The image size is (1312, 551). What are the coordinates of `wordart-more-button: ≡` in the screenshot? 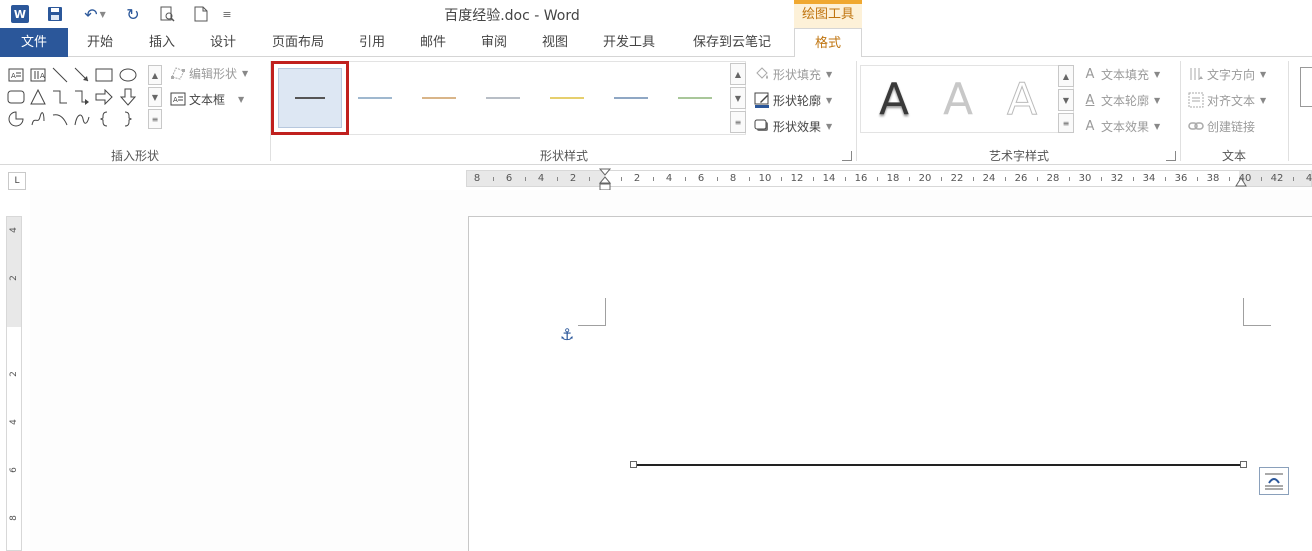 It's located at (1066, 123).